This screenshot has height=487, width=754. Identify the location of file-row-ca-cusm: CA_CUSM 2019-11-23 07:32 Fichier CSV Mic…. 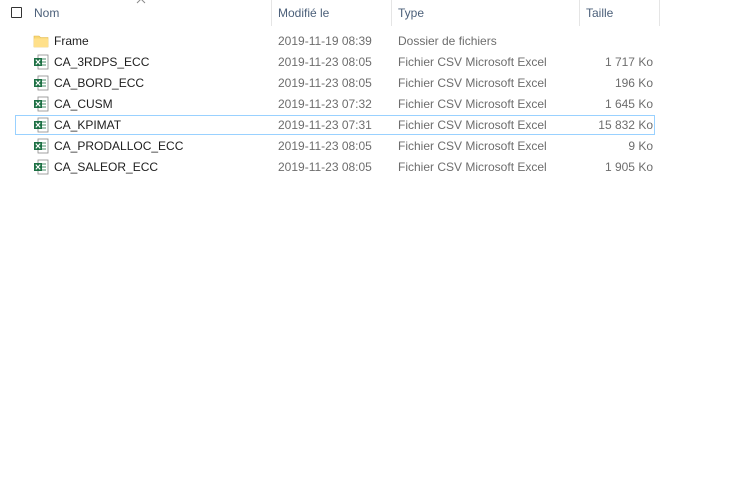
(335, 104).